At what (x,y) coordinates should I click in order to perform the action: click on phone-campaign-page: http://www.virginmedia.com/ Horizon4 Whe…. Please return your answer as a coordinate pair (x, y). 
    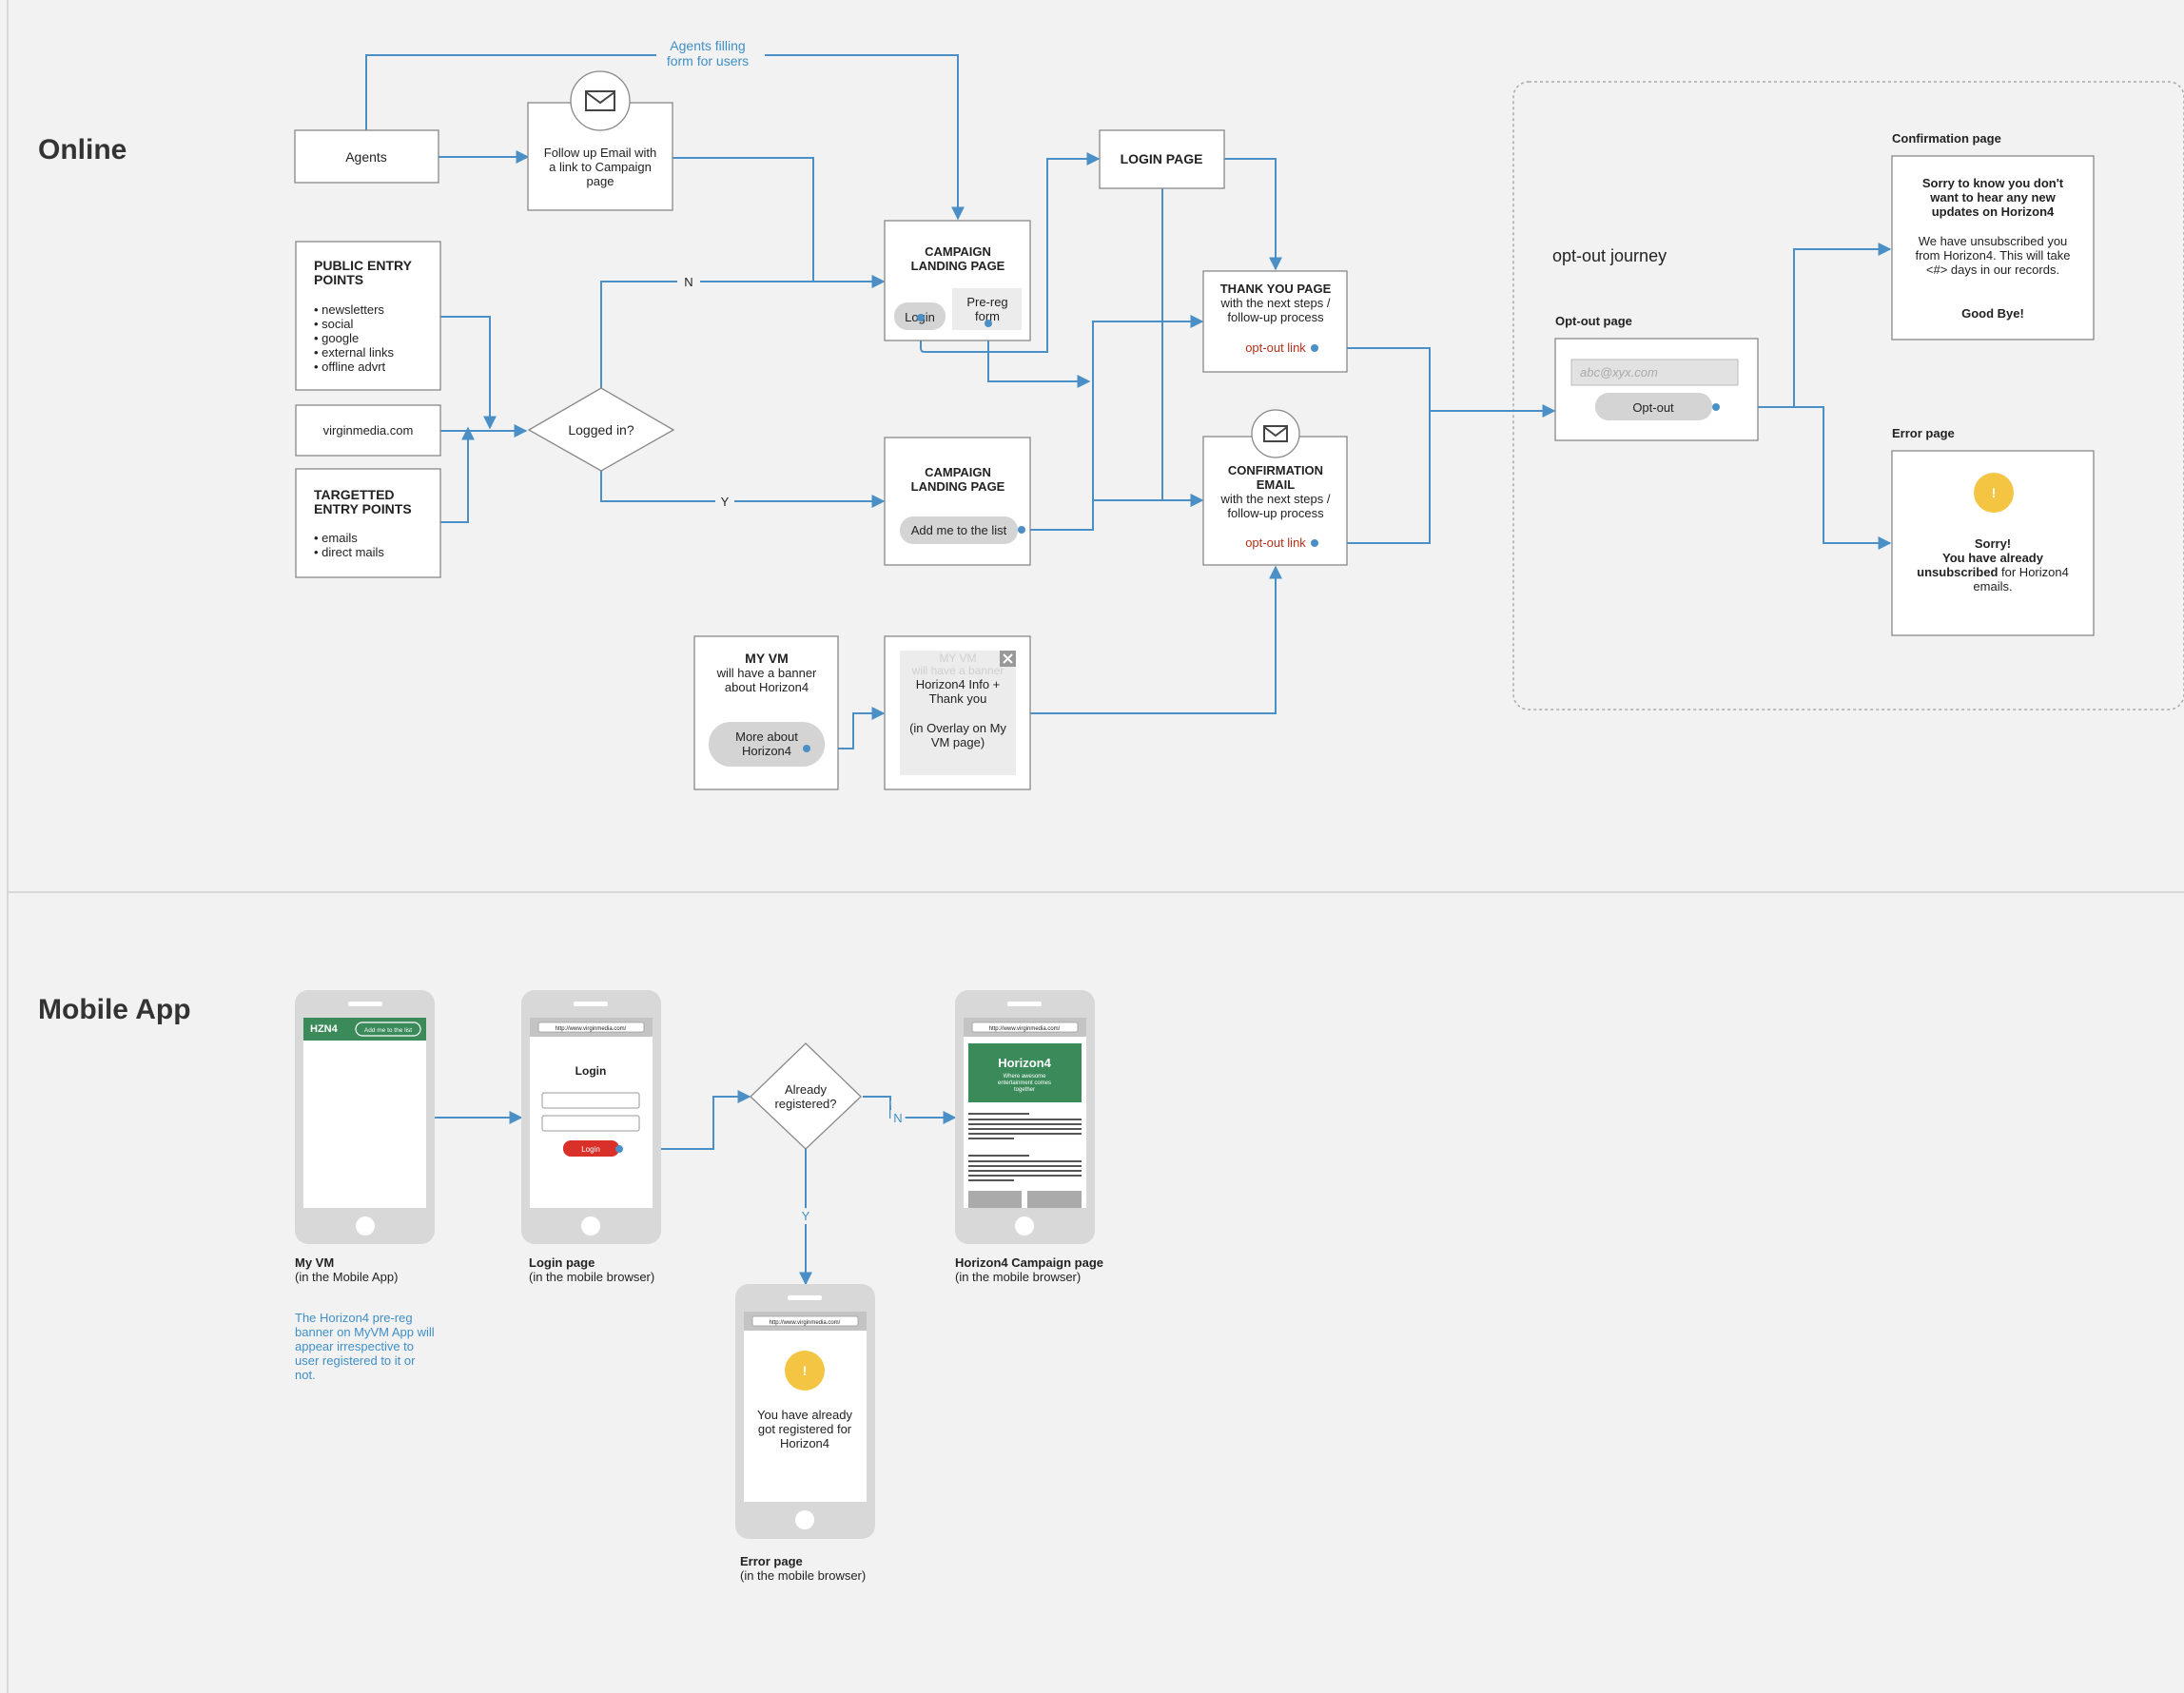
    Looking at the image, I should click on (1025, 1117).